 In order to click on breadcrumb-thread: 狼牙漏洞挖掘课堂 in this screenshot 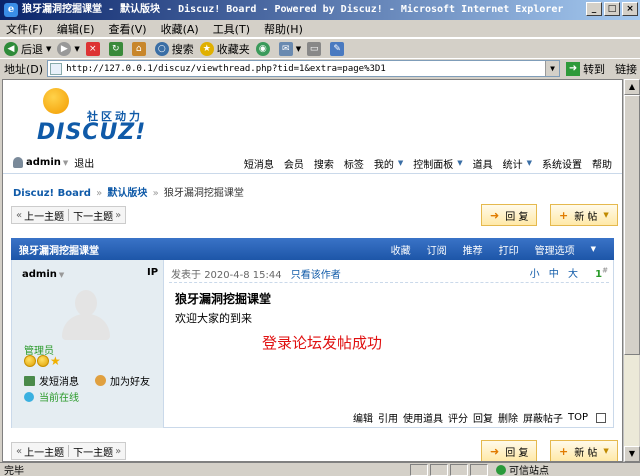, I will do `click(203, 193)`.